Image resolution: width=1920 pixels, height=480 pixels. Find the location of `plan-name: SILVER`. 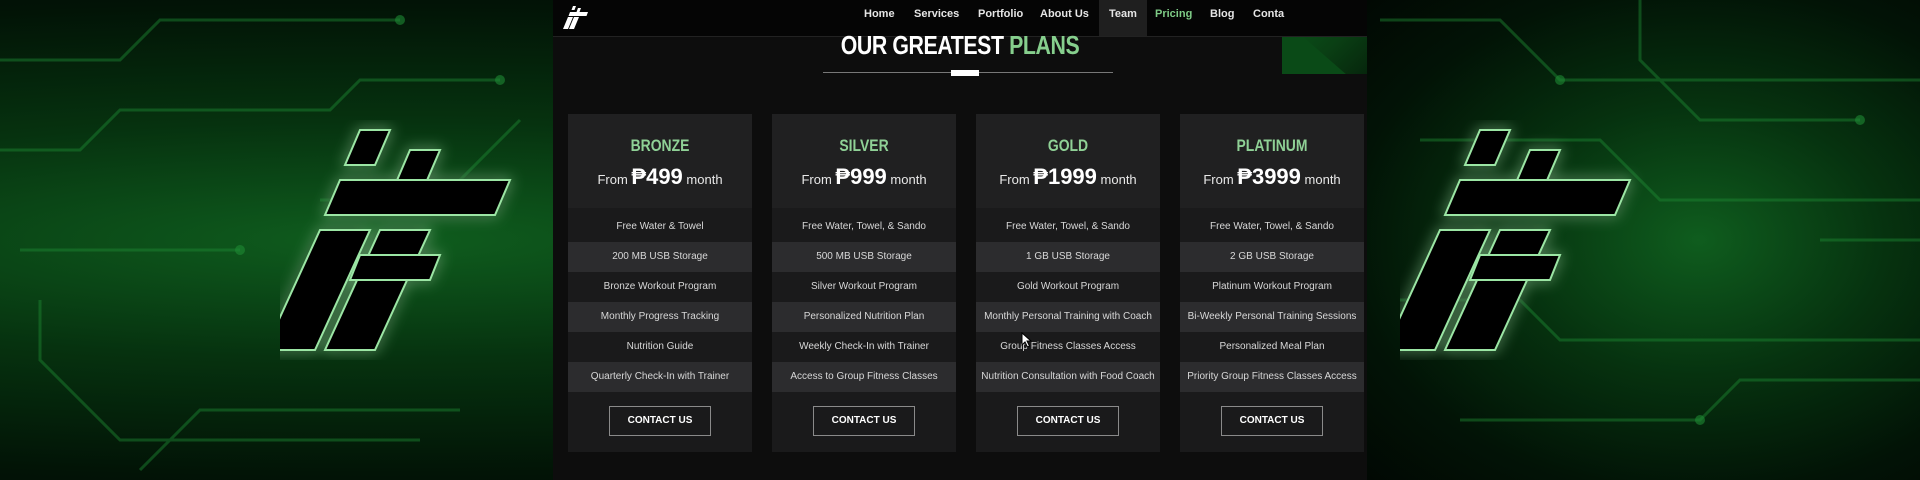

plan-name: SILVER is located at coordinates (864, 145).